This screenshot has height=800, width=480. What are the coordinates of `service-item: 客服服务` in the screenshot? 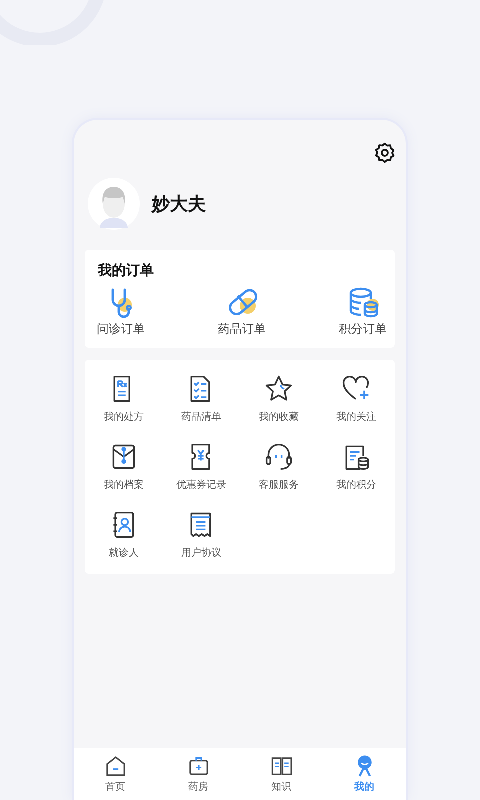 It's located at (279, 467).